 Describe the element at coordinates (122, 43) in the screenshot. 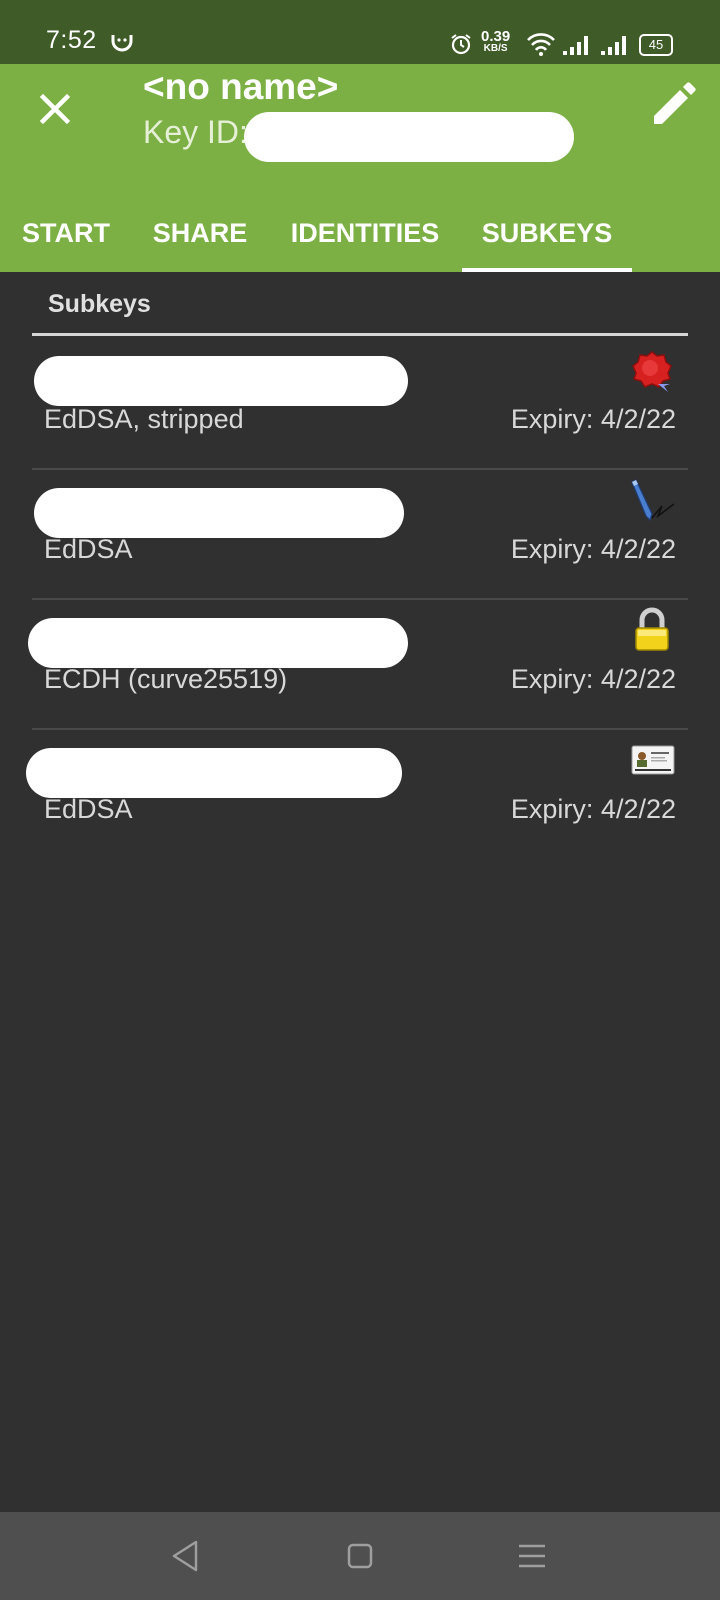

I see `smiley-notification-icon` at that location.